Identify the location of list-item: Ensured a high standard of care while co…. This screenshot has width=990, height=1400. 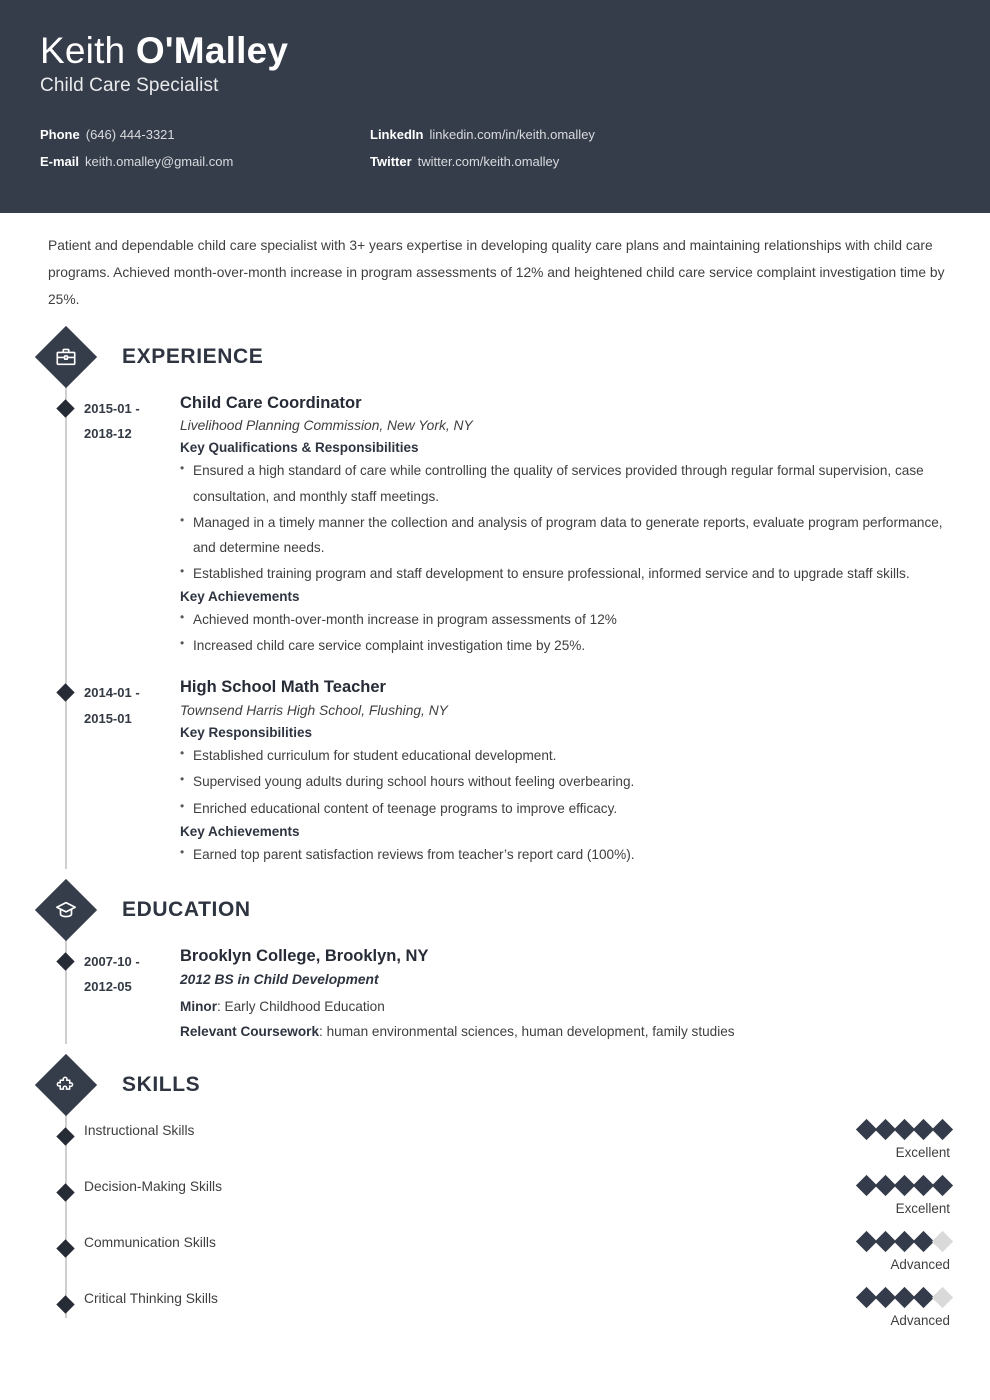
(565, 482).